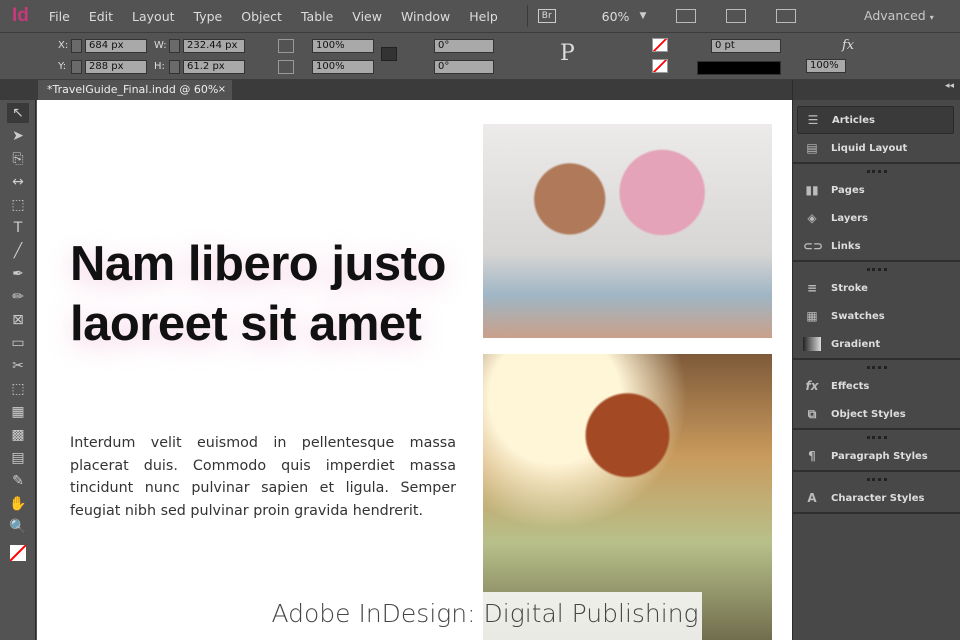 This screenshot has width=960, height=640. Describe the element at coordinates (18, 504) in the screenshot. I see `hand-tool-icon: ✋` at that location.